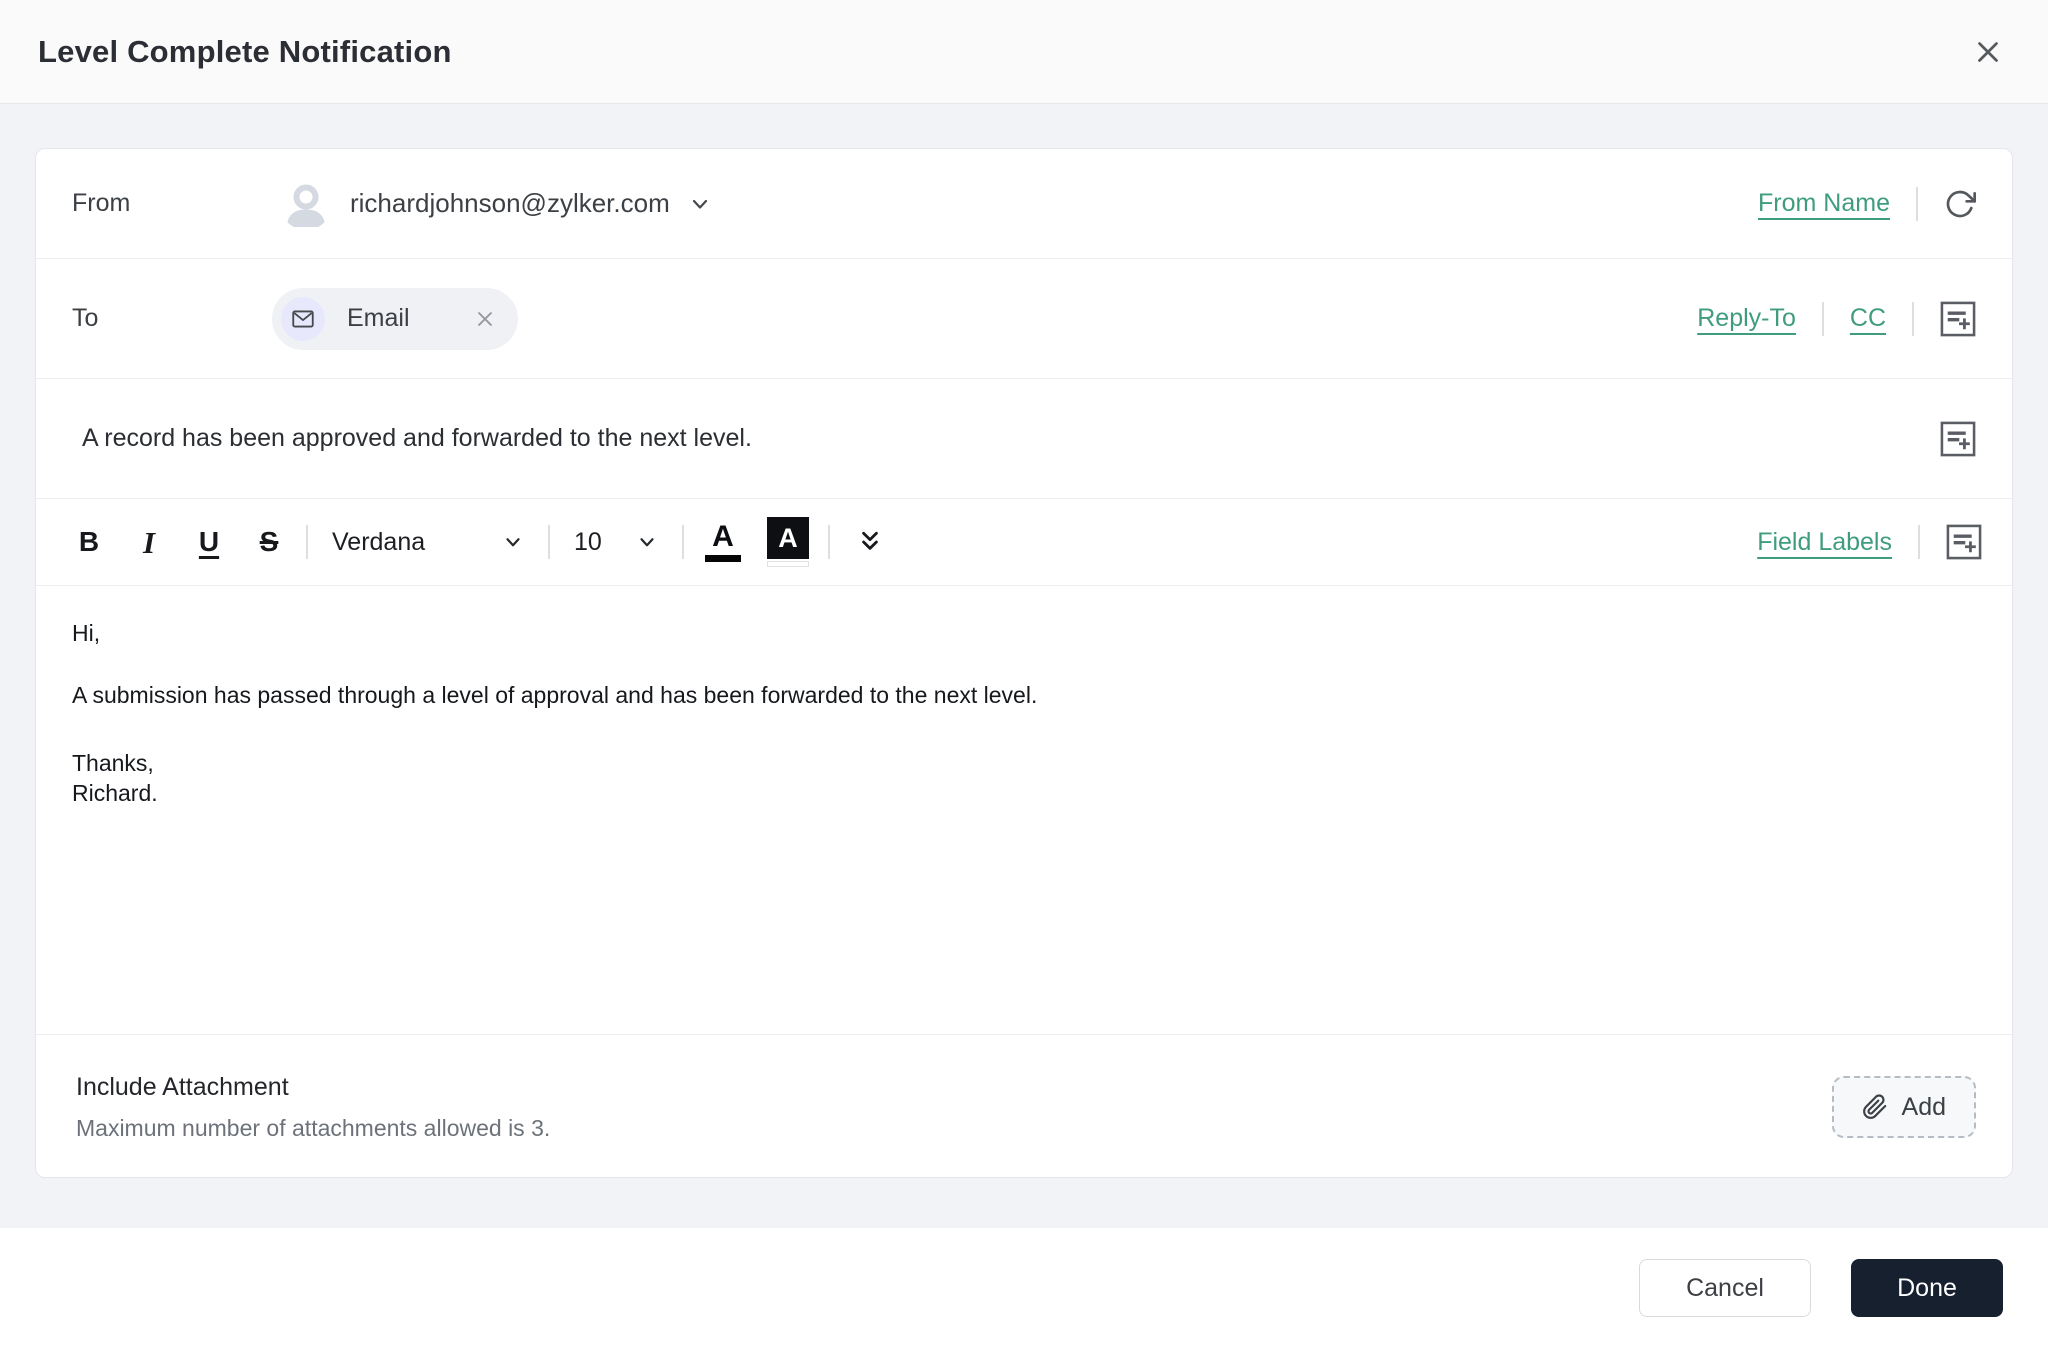 The height and width of the screenshot is (1348, 2048). I want to click on add-attachment-button: Add, so click(1903, 1107).